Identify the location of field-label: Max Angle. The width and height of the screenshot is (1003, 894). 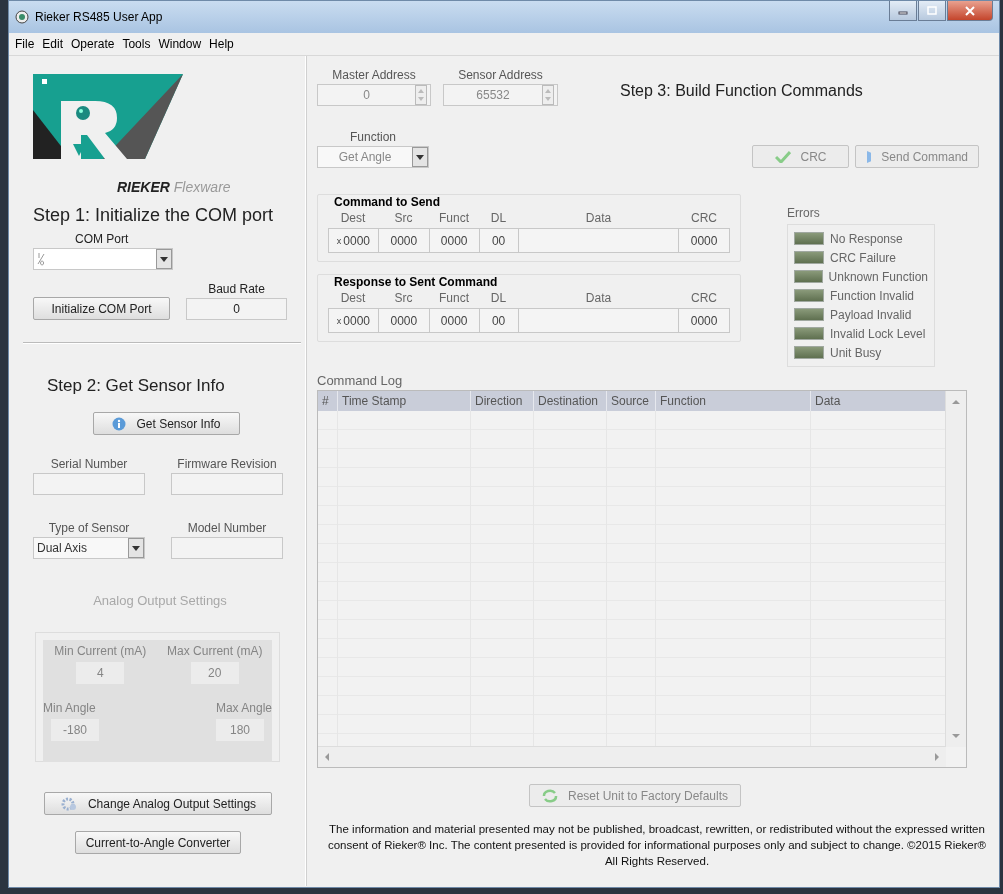
(243, 708).